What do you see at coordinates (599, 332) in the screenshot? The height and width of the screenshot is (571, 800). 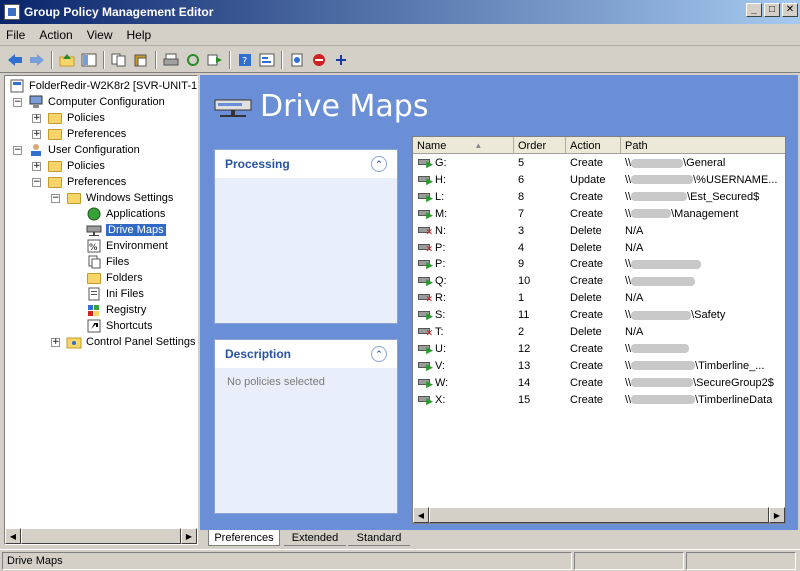 I see `table-row: ✕ T: 2 Delete N/A` at bounding box center [599, 332].